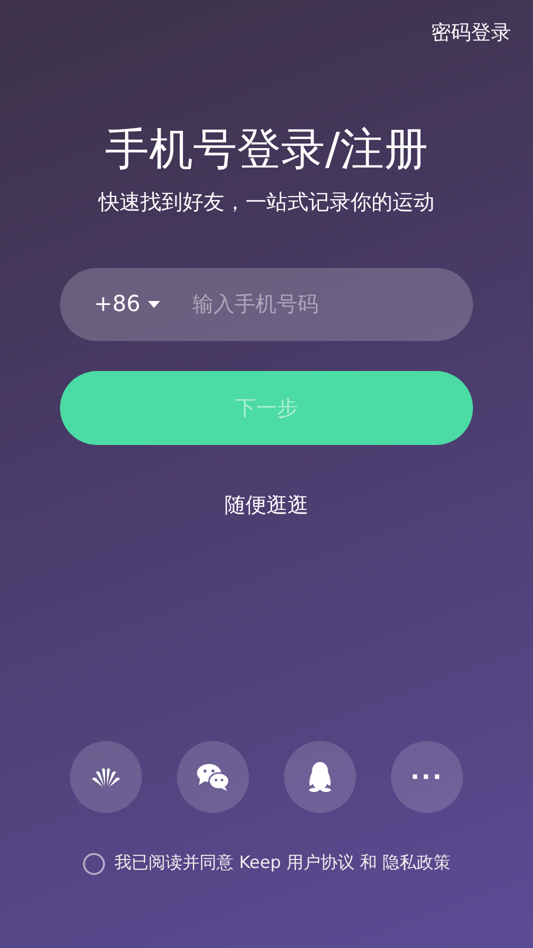 This screenshot has height=948, width=533. I want to click on password-login-link: 密码登录, so click(471, 32).